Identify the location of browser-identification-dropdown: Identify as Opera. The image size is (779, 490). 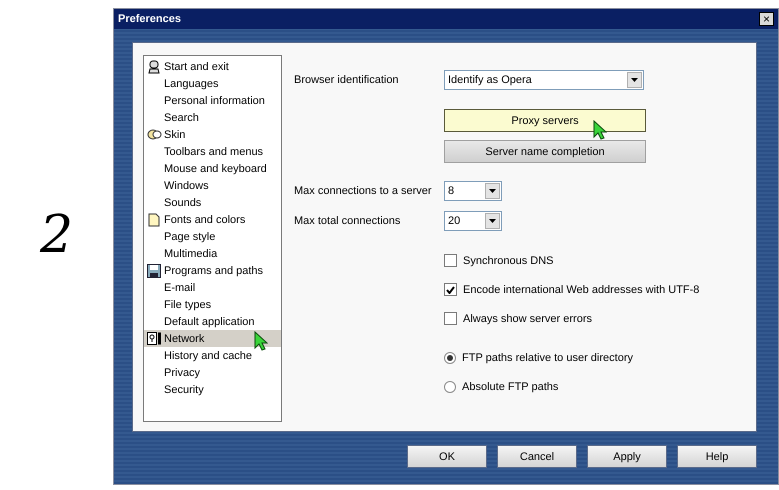
(544, 80).